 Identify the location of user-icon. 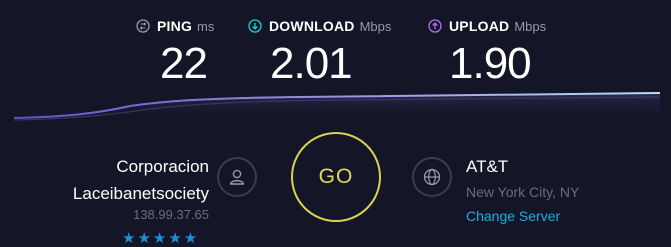
(237, 177).